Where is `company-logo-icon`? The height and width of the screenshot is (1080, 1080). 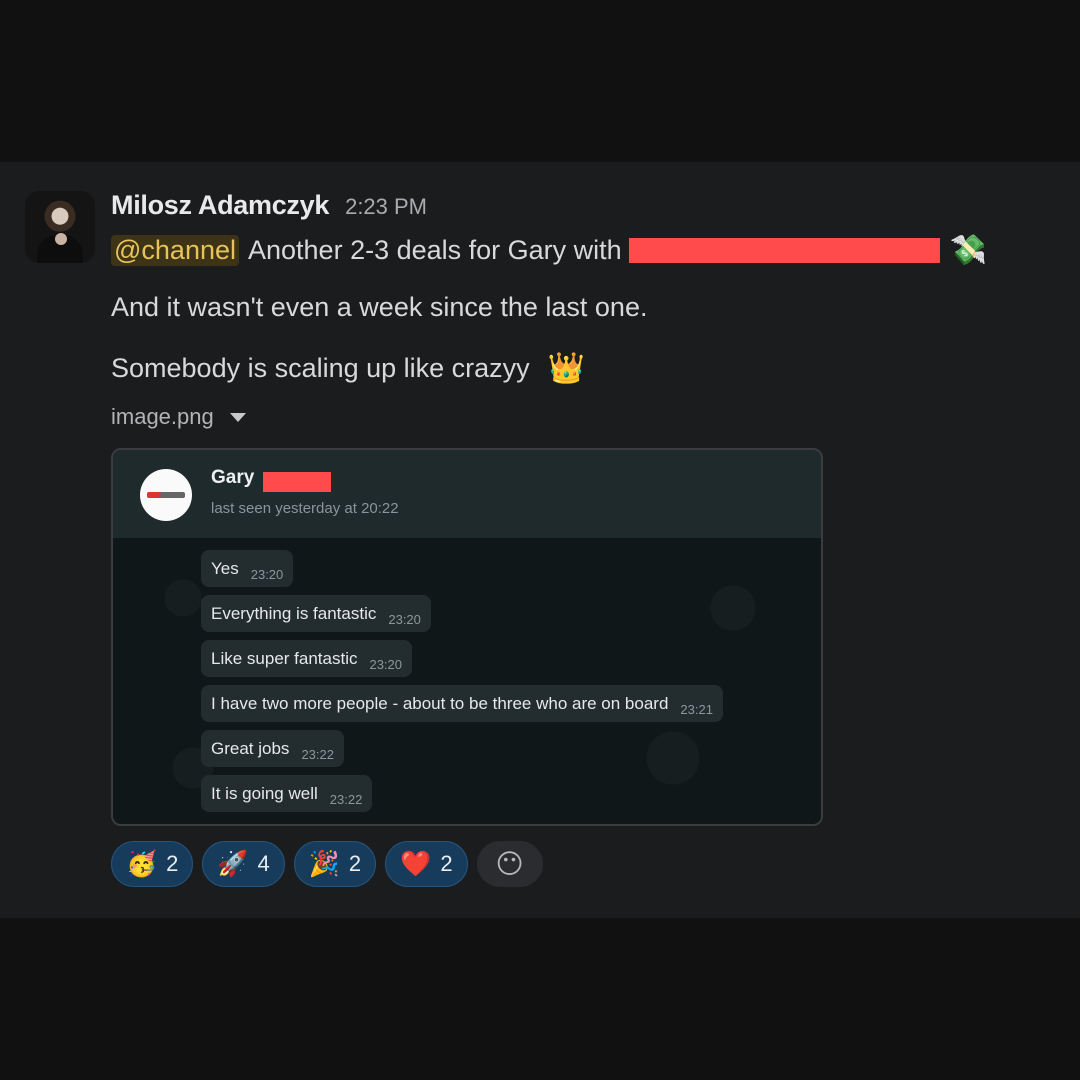 company-logo-icon is located at coordinates (166, 495).